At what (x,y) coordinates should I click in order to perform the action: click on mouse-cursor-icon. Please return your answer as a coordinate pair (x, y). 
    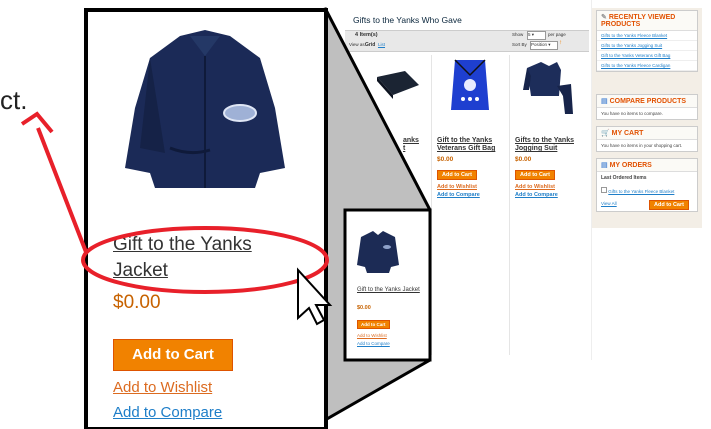
    Looking at the image, I should click on (315, 296).